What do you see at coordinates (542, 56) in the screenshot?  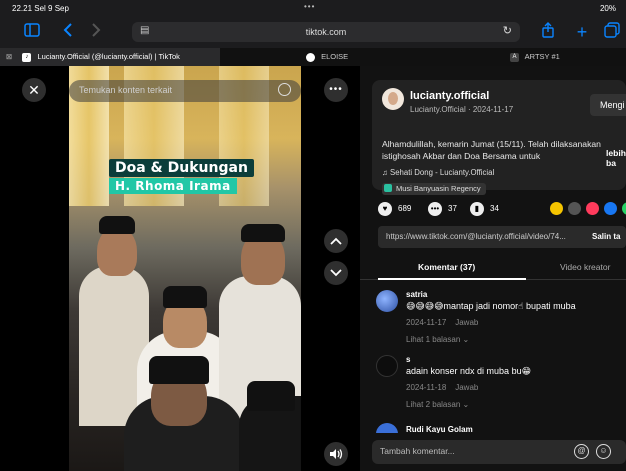 I see `tab-label: ARTSY #1` at bounding box center [542, 56].